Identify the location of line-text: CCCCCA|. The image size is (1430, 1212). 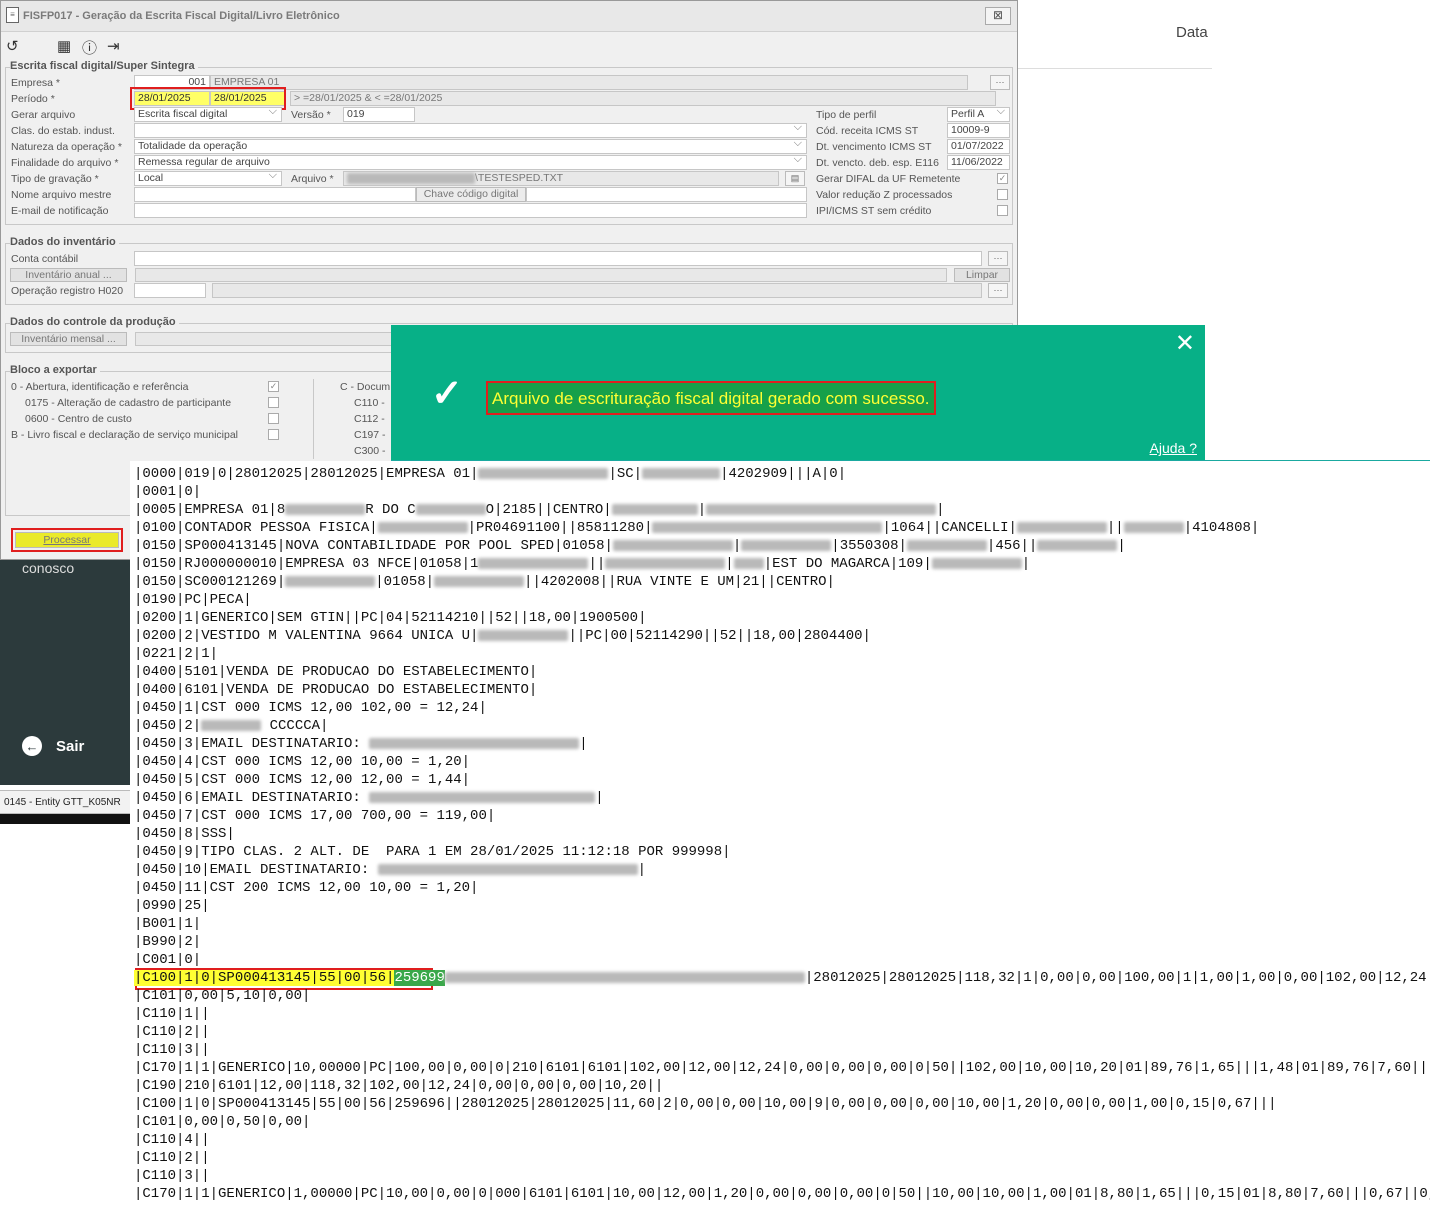
(295, 726).